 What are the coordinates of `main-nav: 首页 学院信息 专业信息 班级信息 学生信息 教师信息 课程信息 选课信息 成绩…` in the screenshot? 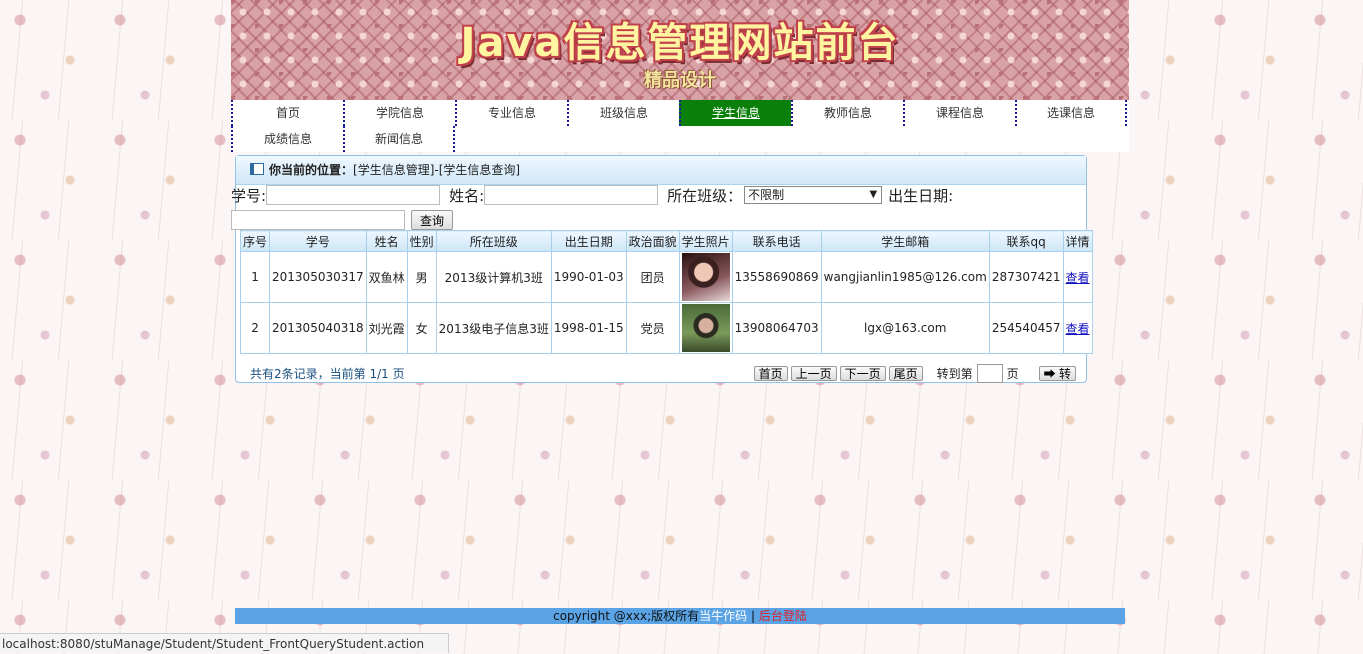 It's located at (680, 126).